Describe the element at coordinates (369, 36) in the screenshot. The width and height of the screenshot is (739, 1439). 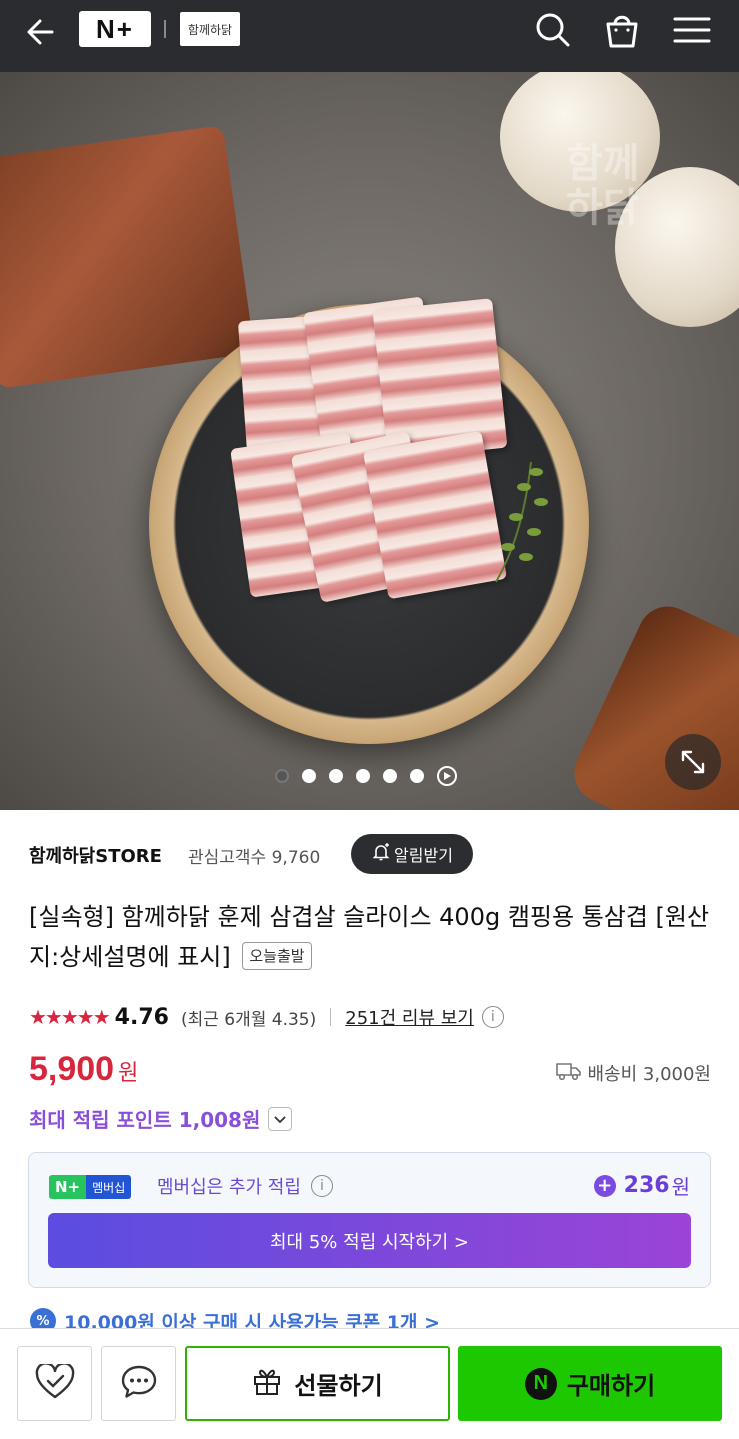
I see `top-bar: N+ 함께하닭` at that location.